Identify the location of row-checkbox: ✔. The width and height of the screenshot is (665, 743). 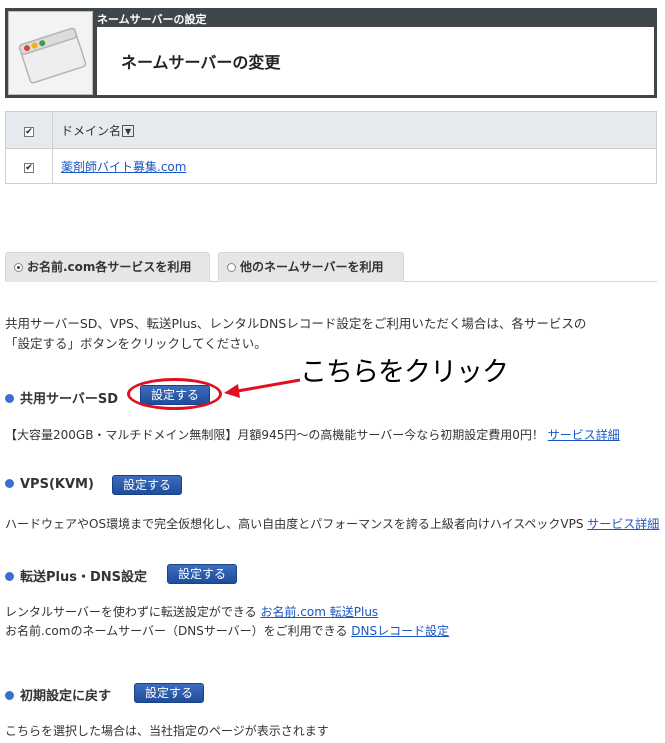
(29, 168).